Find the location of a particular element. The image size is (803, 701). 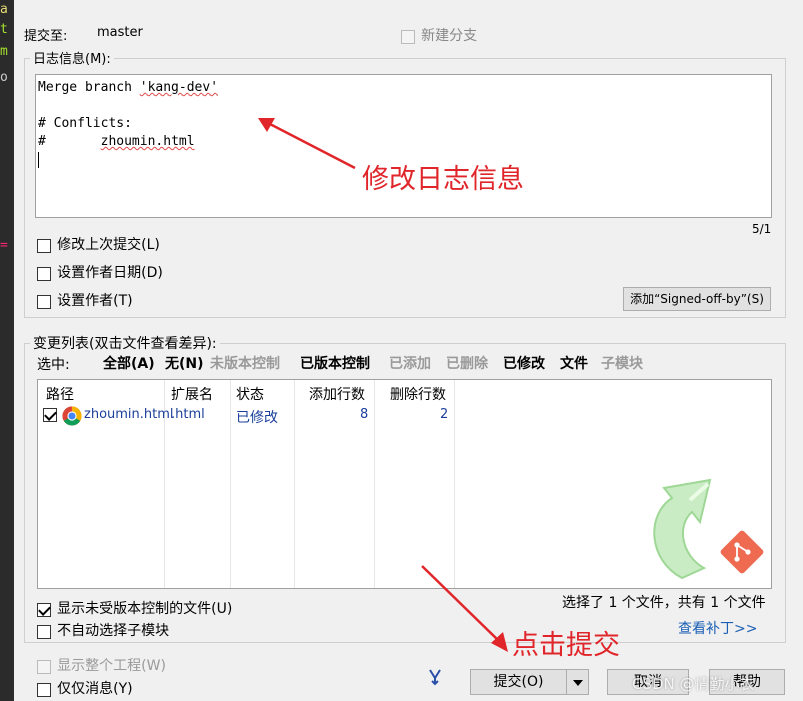

new-branch-checkbox: 新建分支 is located at coordinates (439, 35).